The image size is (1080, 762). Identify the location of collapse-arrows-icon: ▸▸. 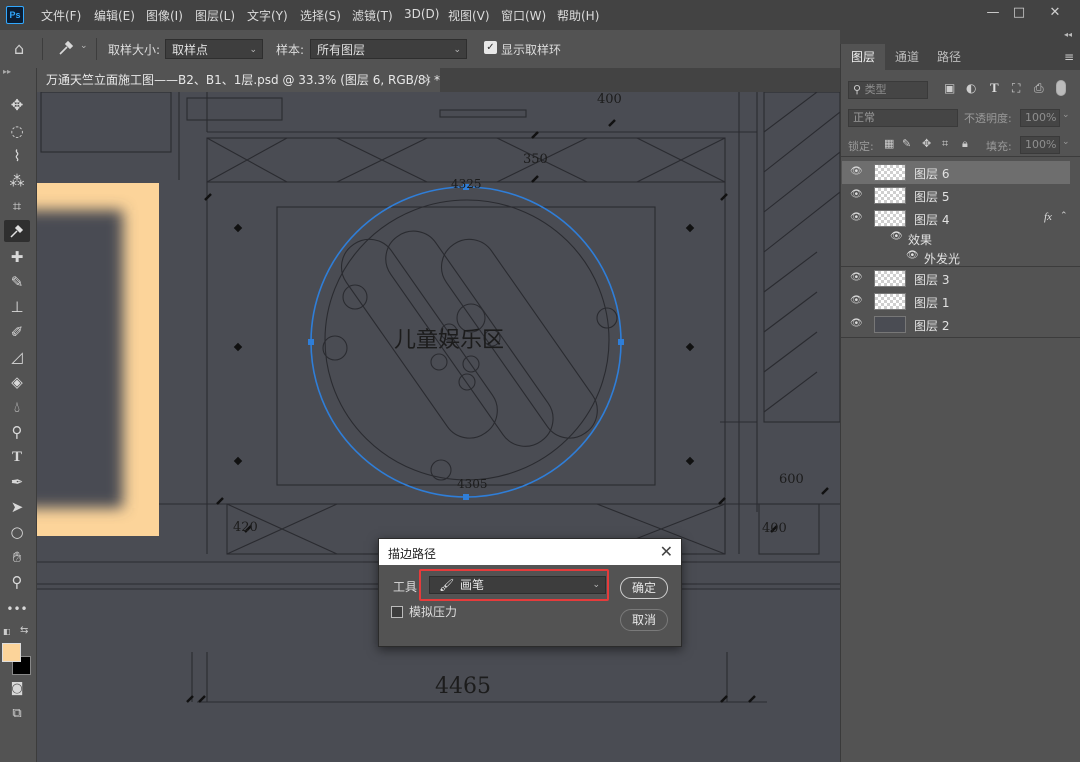
(7, 71).